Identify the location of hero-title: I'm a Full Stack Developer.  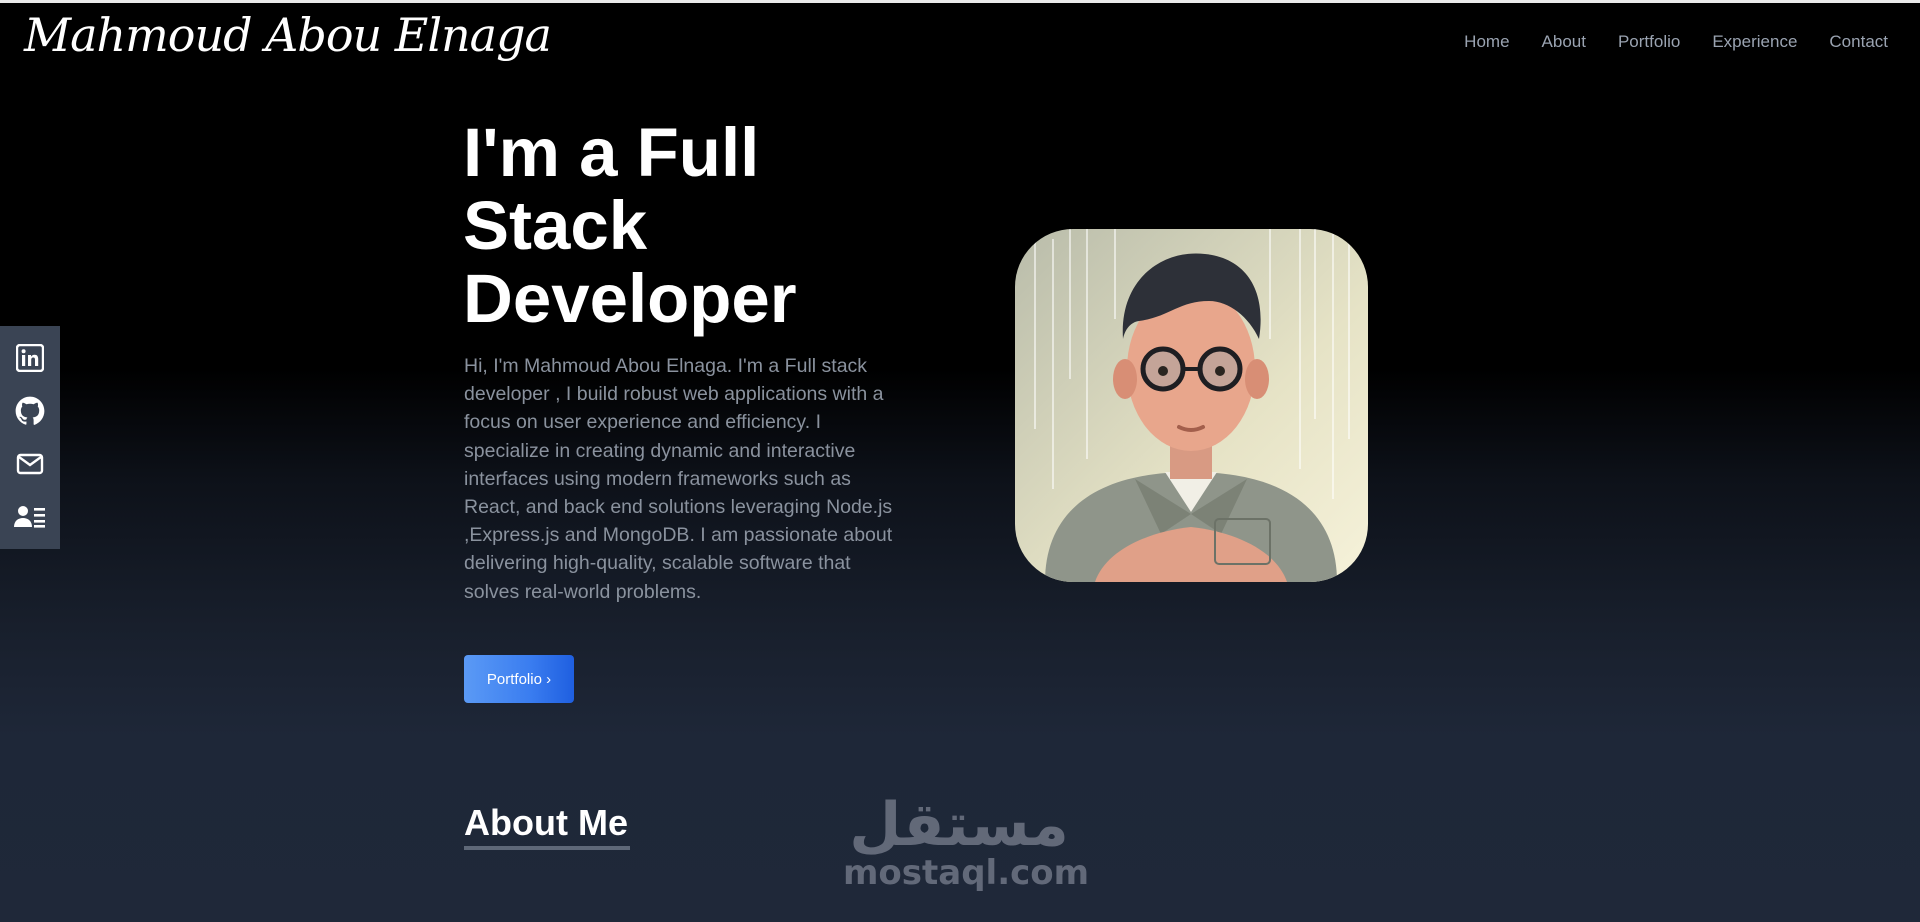
(713, 225).